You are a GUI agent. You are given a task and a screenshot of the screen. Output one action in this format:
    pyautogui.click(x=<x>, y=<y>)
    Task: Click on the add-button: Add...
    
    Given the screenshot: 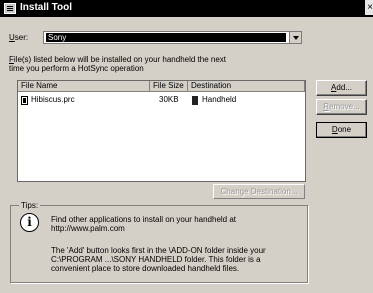 What is the action you would take?
    pyautogui.click(x=341, y=88)
    